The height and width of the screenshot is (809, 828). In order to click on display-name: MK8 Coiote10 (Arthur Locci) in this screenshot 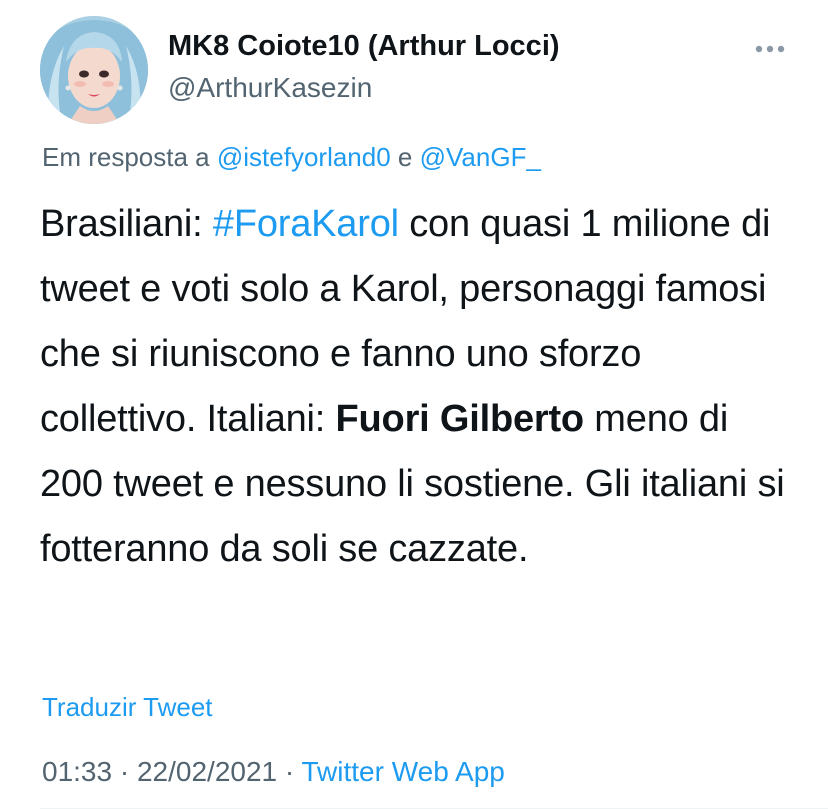, I will do `click(364, 46)`.